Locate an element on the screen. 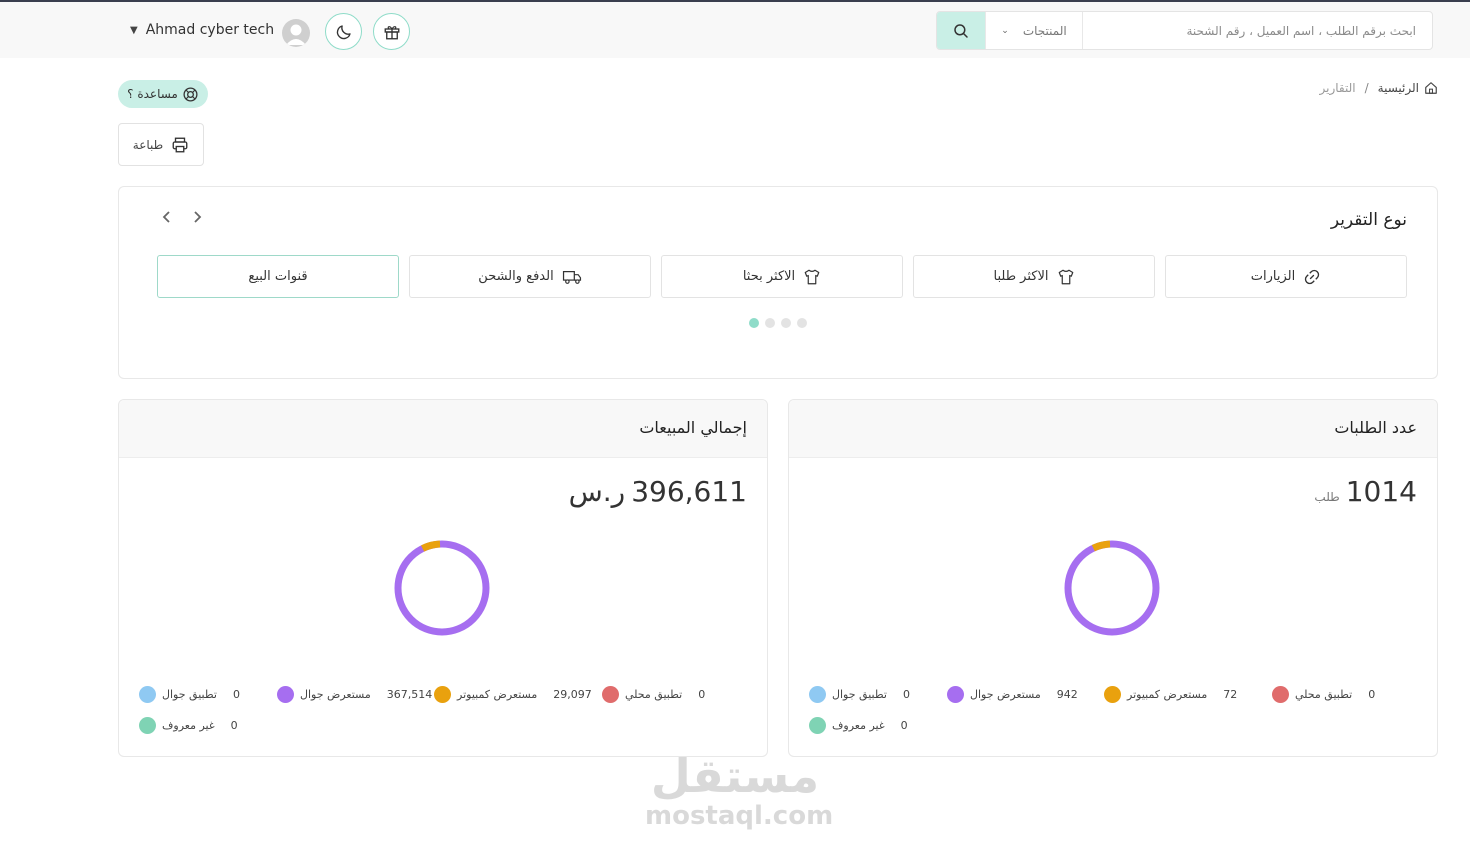 The width and height of the screenshot is (1470, 849). tab-label: الزيارات is located at coordinates (1273, 276).